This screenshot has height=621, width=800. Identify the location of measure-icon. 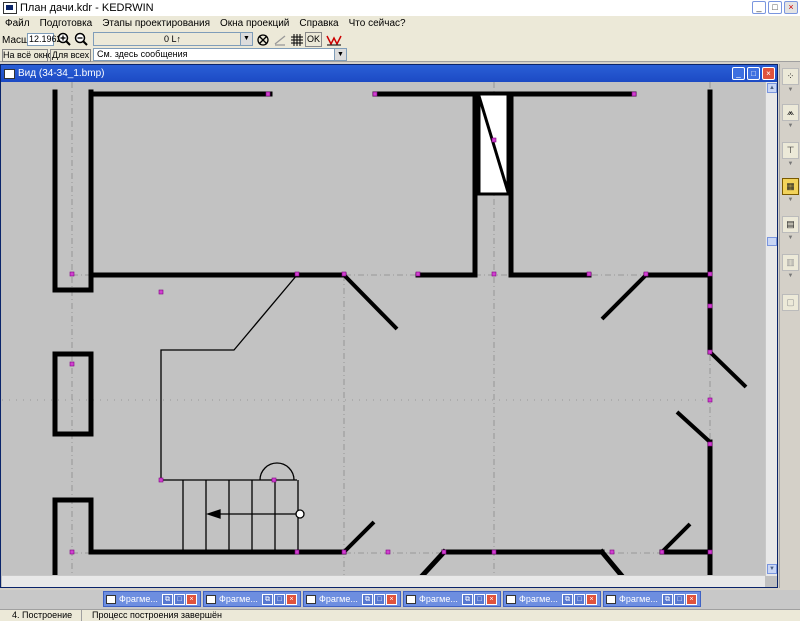
(334, 40).